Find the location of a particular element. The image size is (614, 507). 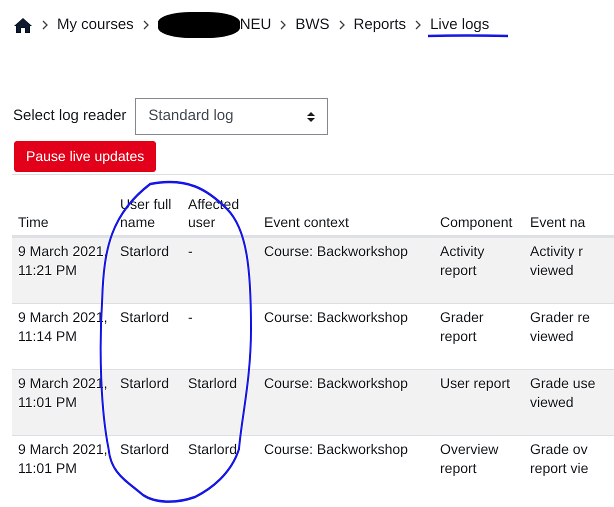

table-cell-text: Activity r viewed is located at coordinates (556, 261).